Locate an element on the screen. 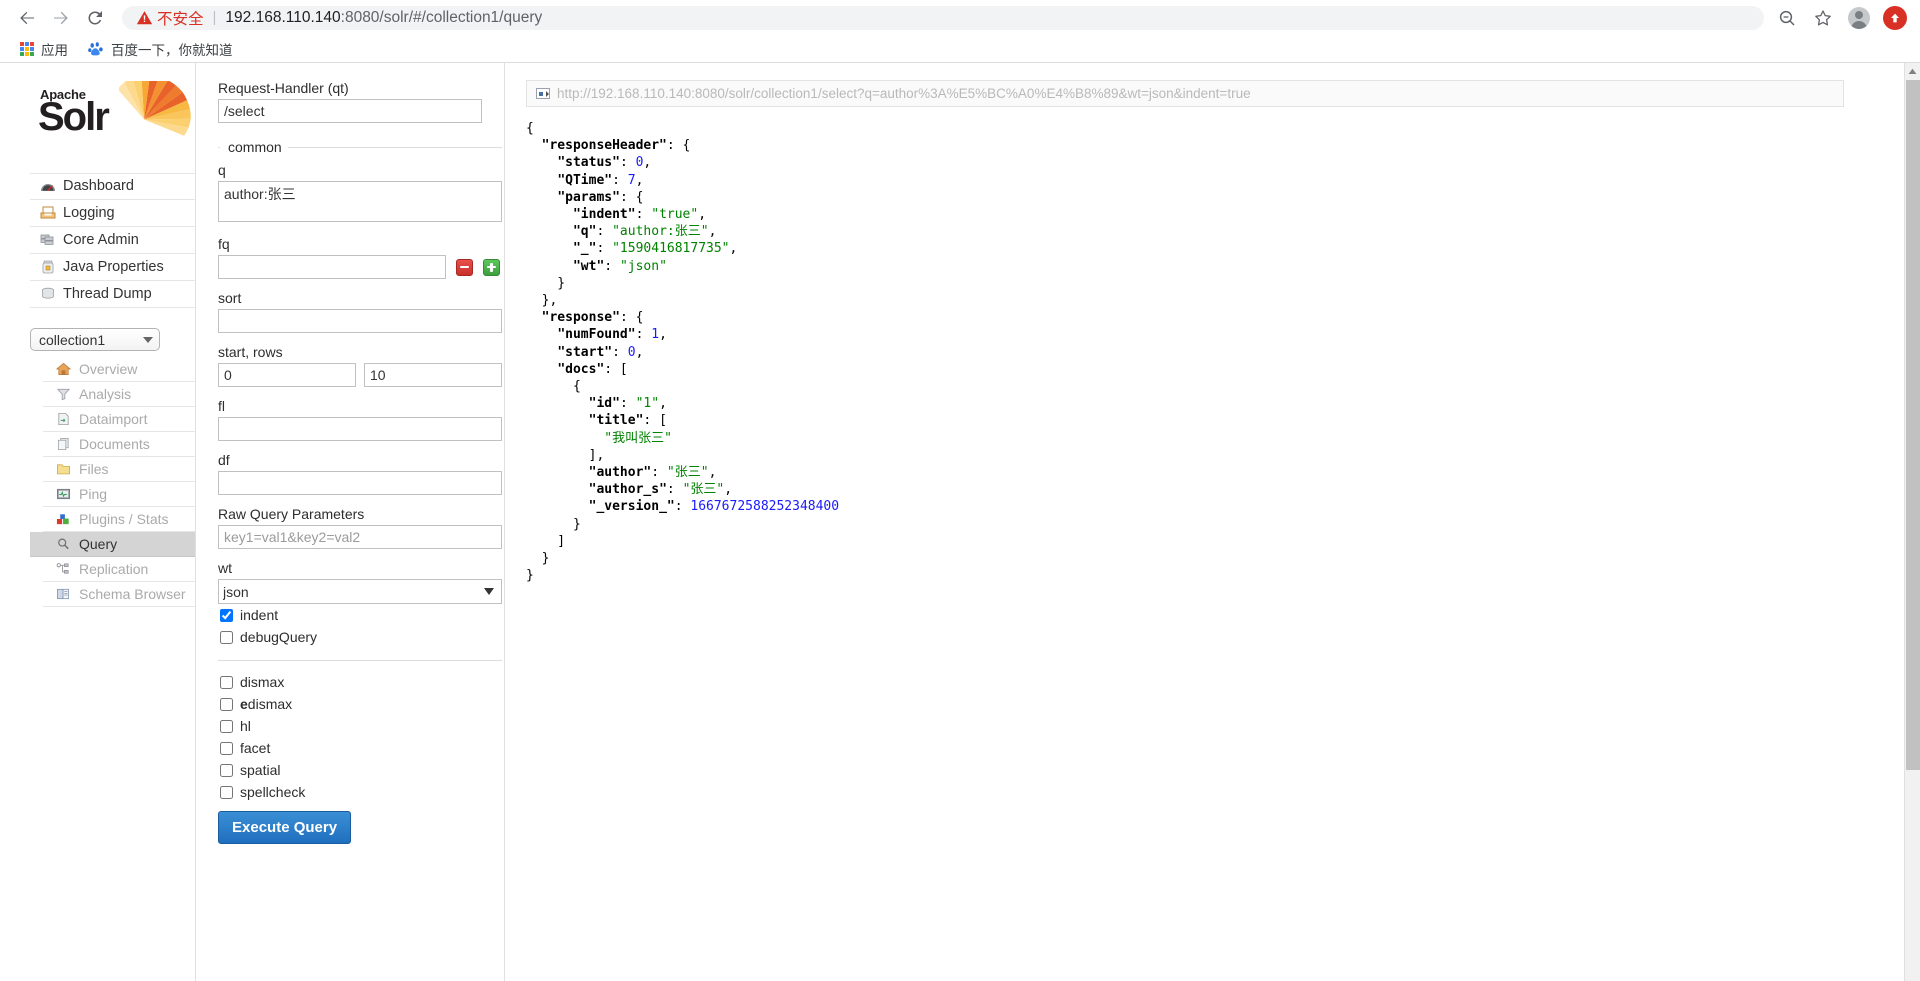  home-icon is located at coordinates (63, 369).